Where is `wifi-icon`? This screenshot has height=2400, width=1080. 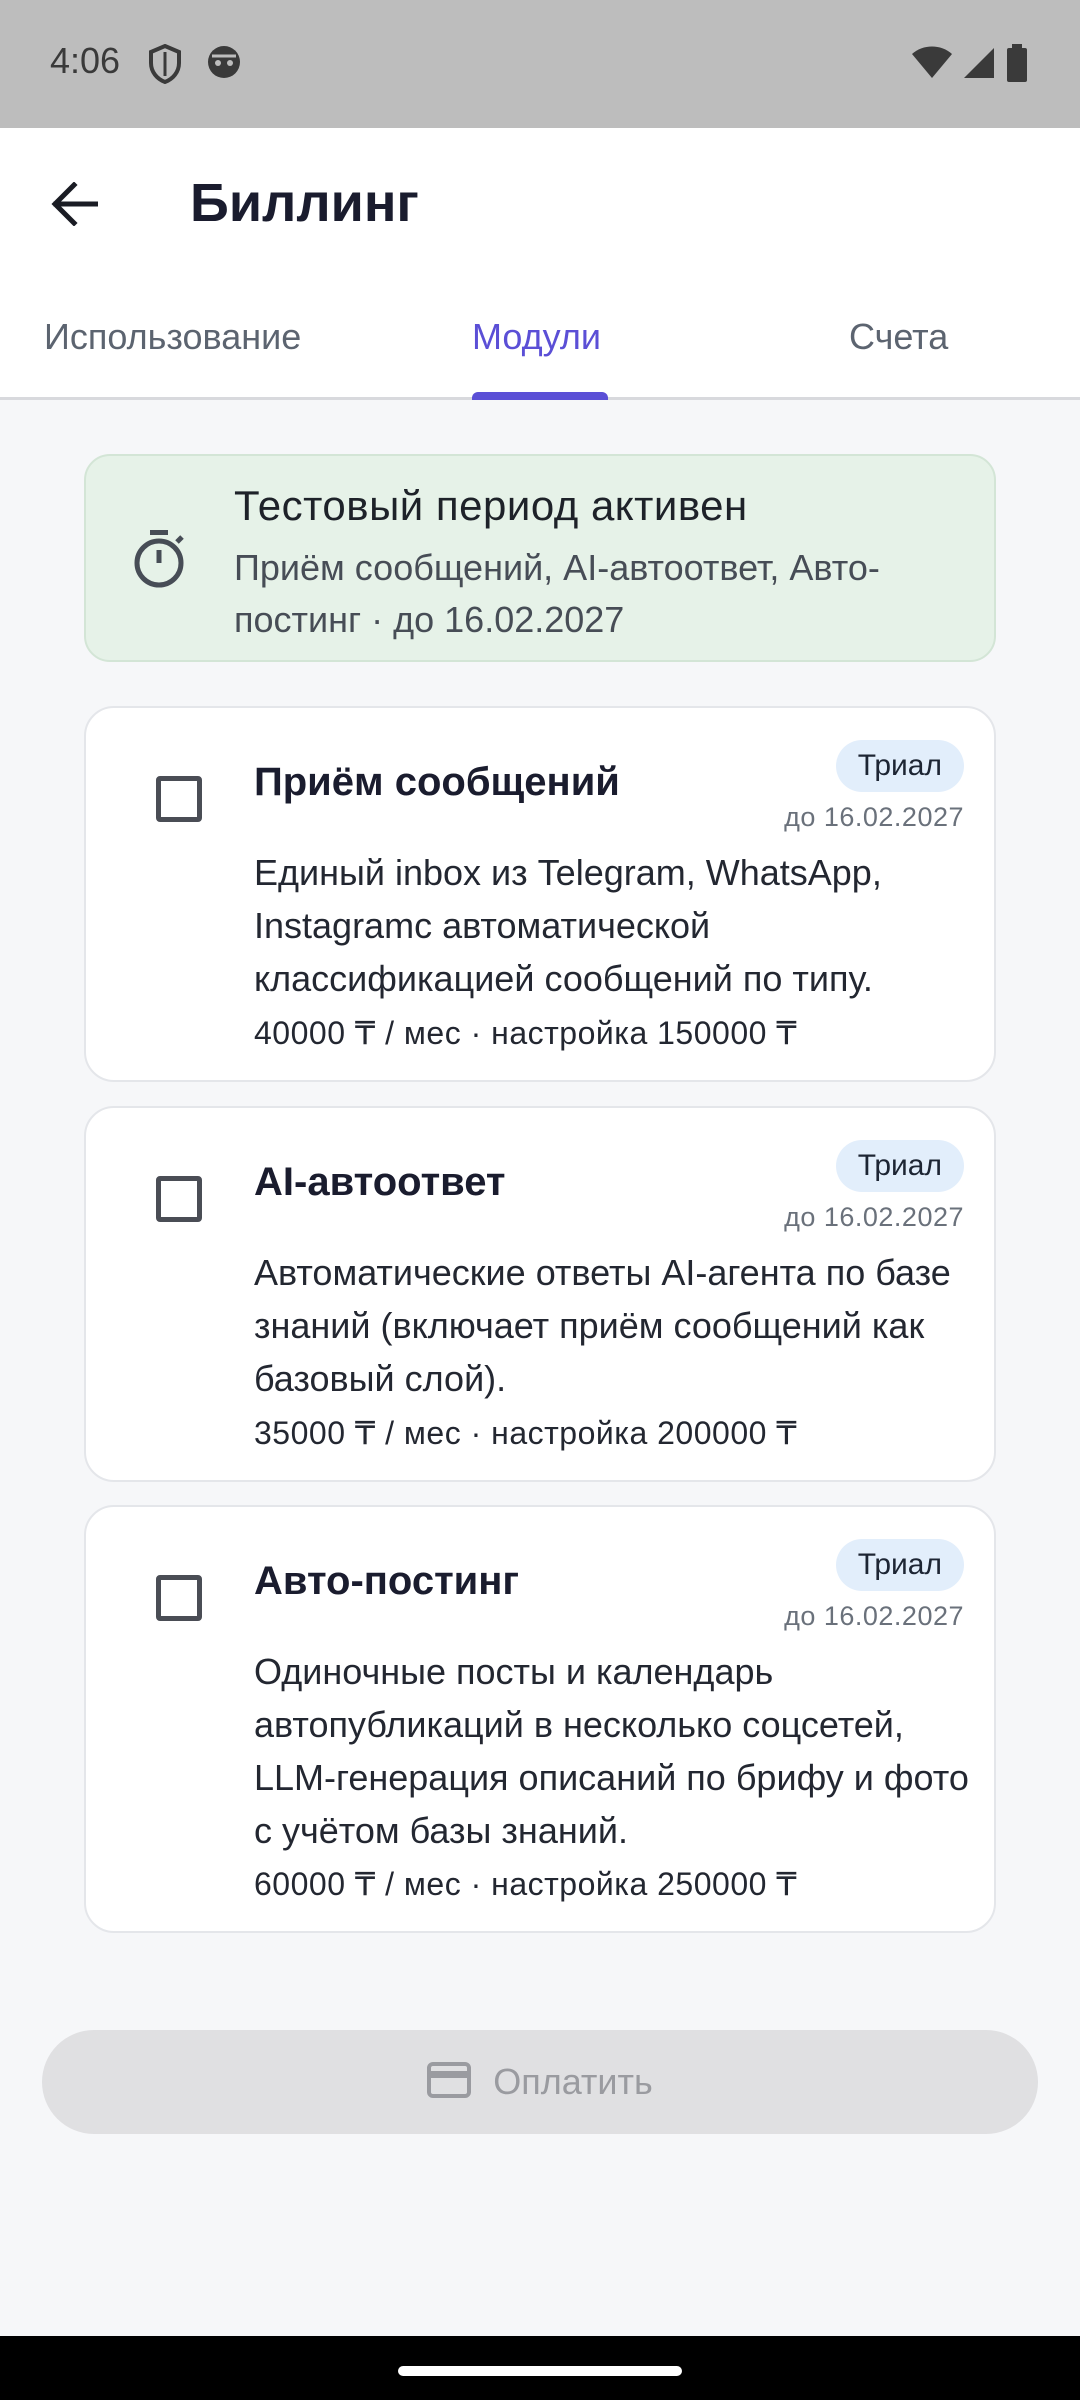
wifi-icon is located at coordinates (932, 65).